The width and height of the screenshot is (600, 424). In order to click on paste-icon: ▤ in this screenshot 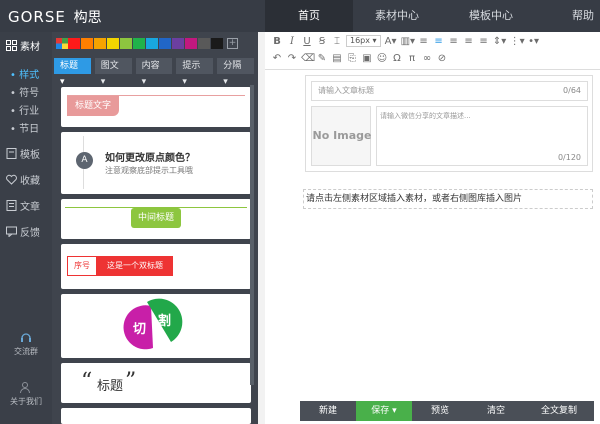, I will do `click(337, 58)`.